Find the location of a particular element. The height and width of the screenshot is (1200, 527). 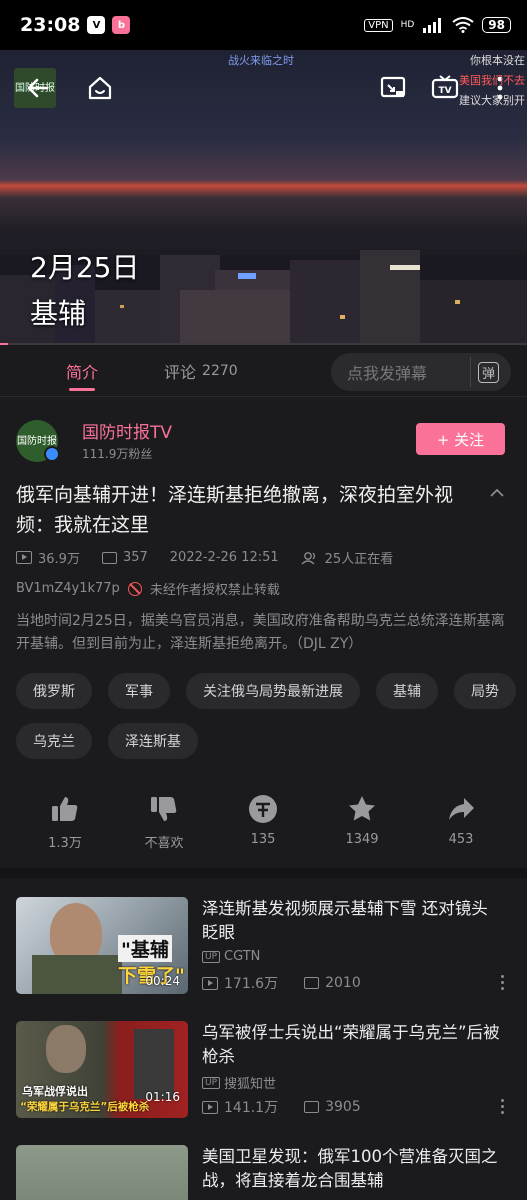

rec-uploader: UP CGTN is located at coordinates (231, 956).